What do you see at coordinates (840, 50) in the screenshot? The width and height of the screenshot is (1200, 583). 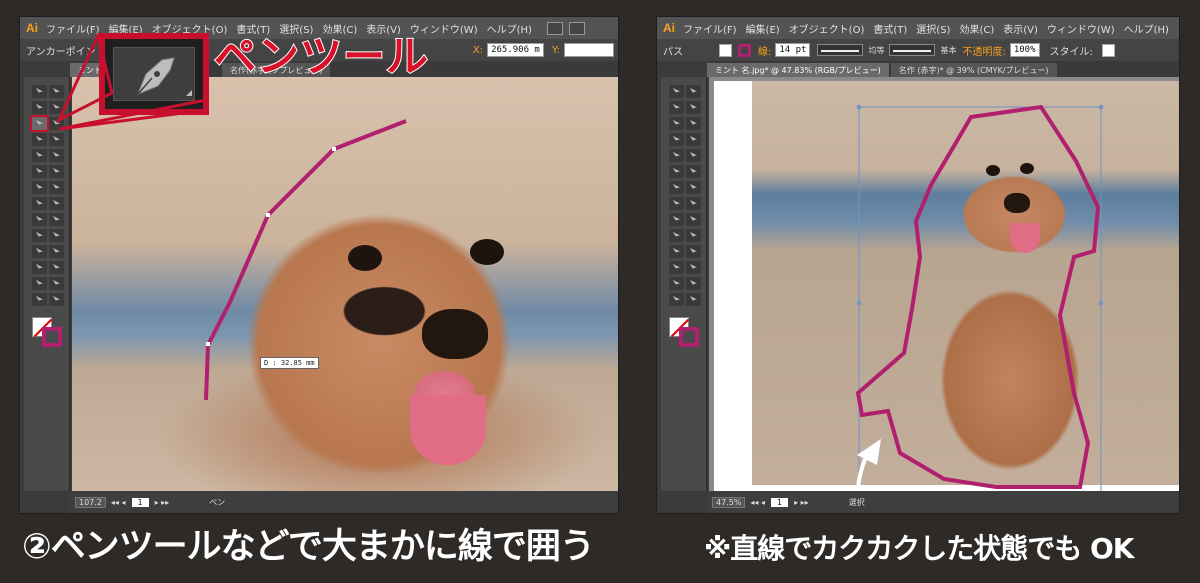 I see `variable-width-profile` at bounding box center [840, 50].